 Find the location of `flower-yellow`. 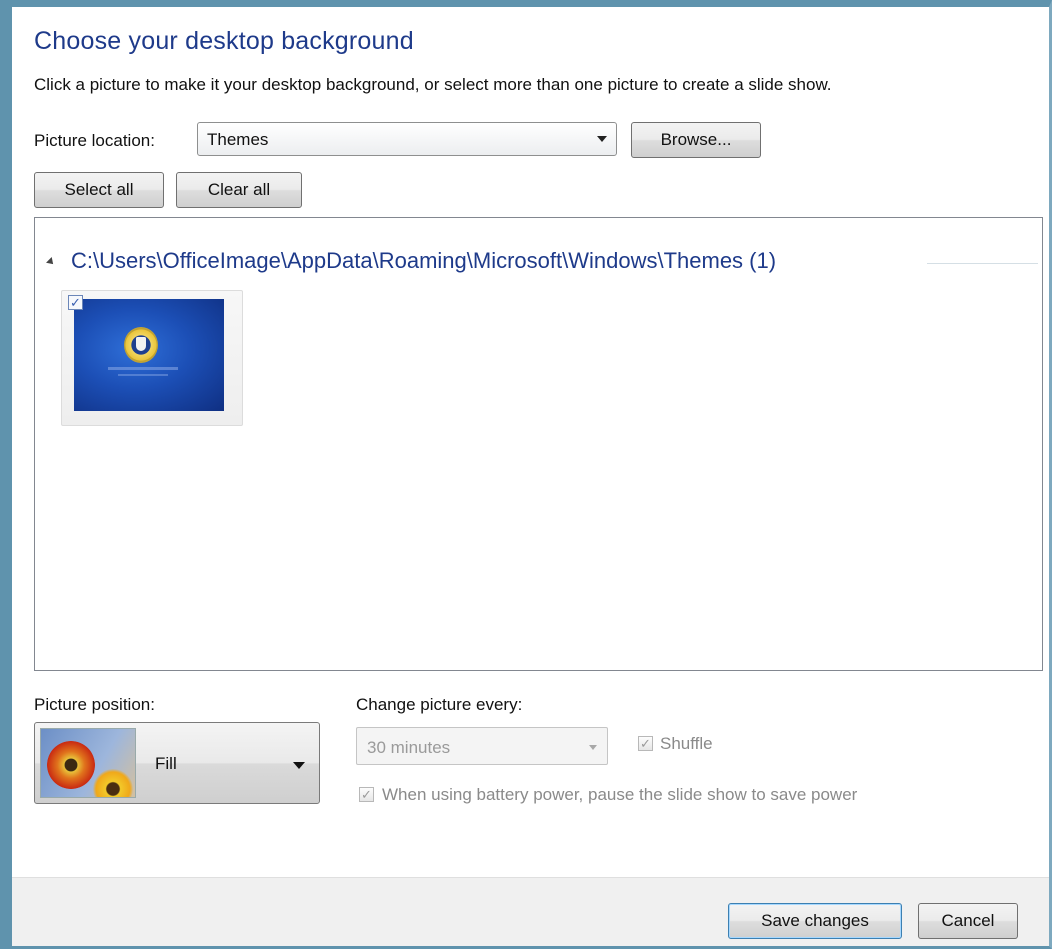

flower-yellow is located at coordinates (113, 783).